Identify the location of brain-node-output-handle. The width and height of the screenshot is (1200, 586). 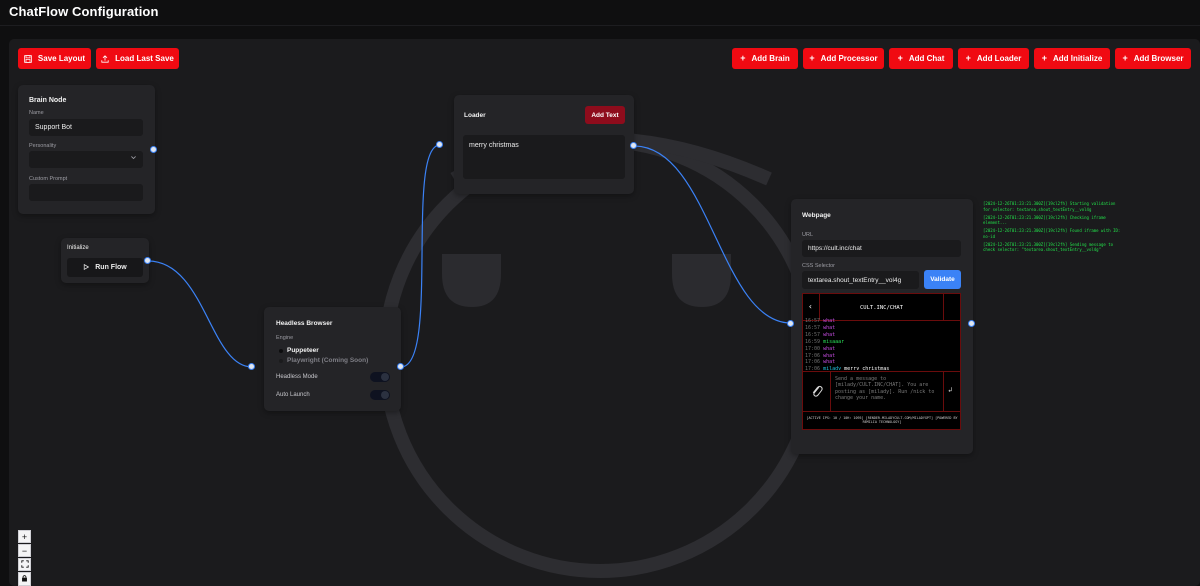
(153, 149).